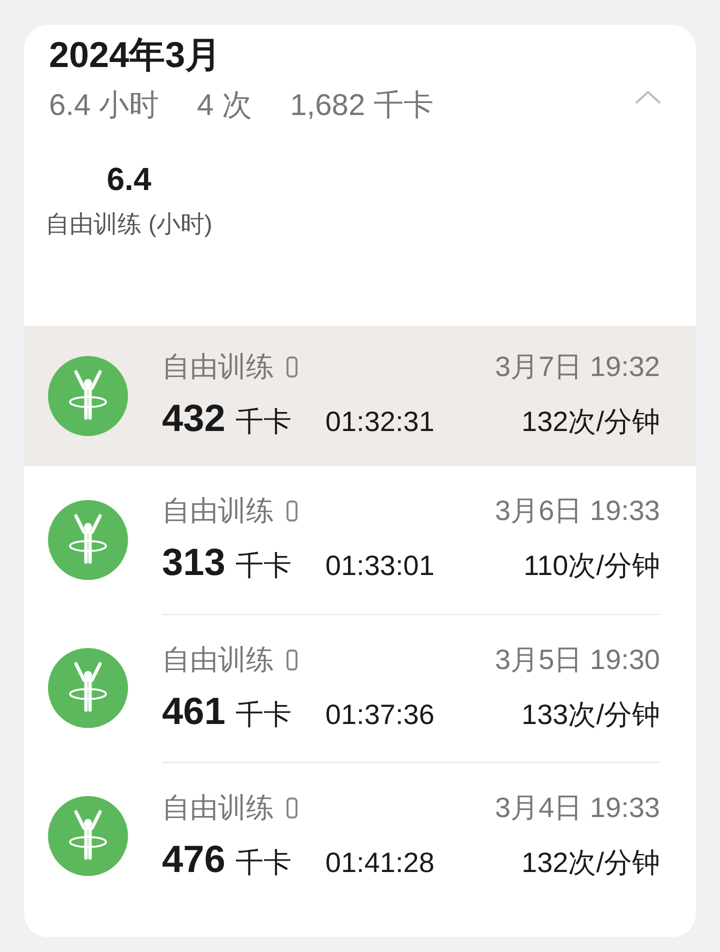 The width and height of the screenshot is (720, 952). Describe the element at coordinates (379, 566) in the screenshot. I see `duration: 01:33:01` at that location.